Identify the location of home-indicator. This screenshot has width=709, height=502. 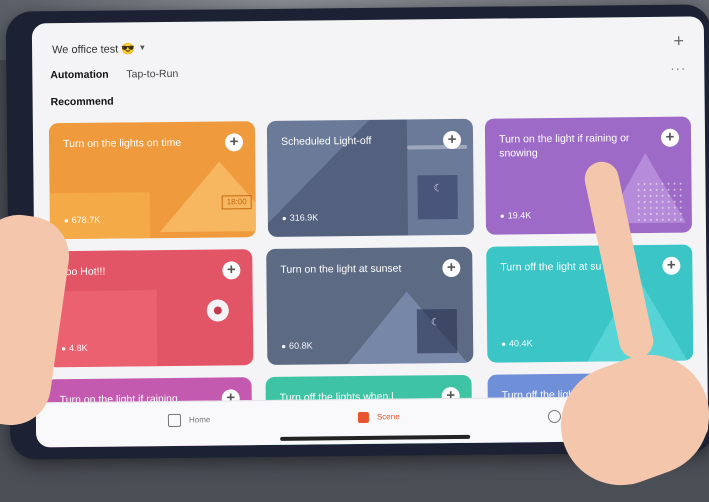
(375, 437).